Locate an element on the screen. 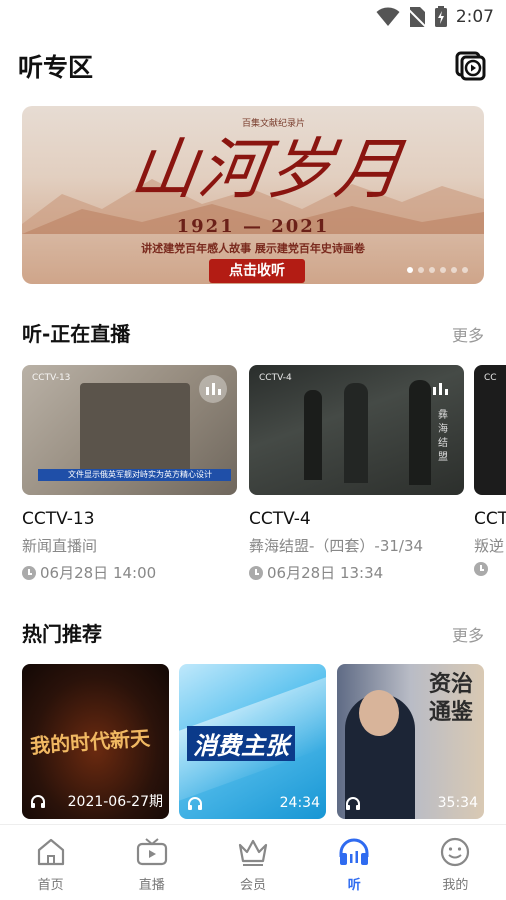 Image resolution: width=506 pixels, height=900 pixels. cctv13-logo: CCTV-13 is located at coordinates (51, 378).